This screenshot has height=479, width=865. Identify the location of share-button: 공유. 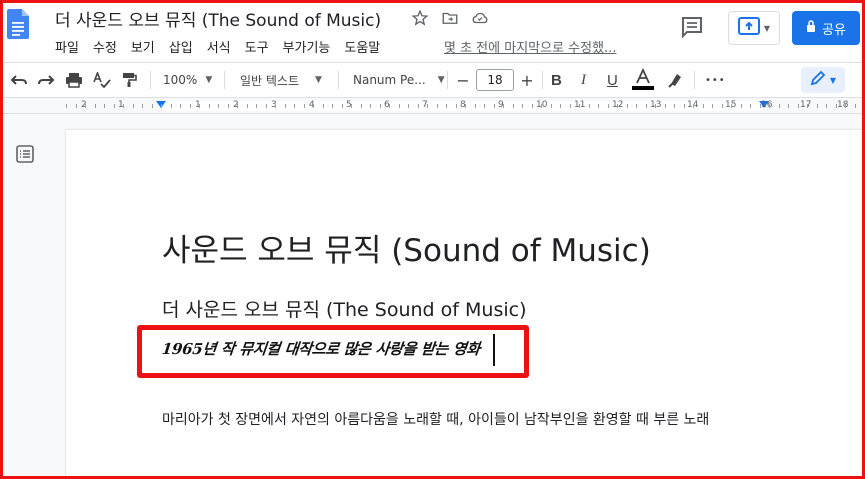
(826, 28).